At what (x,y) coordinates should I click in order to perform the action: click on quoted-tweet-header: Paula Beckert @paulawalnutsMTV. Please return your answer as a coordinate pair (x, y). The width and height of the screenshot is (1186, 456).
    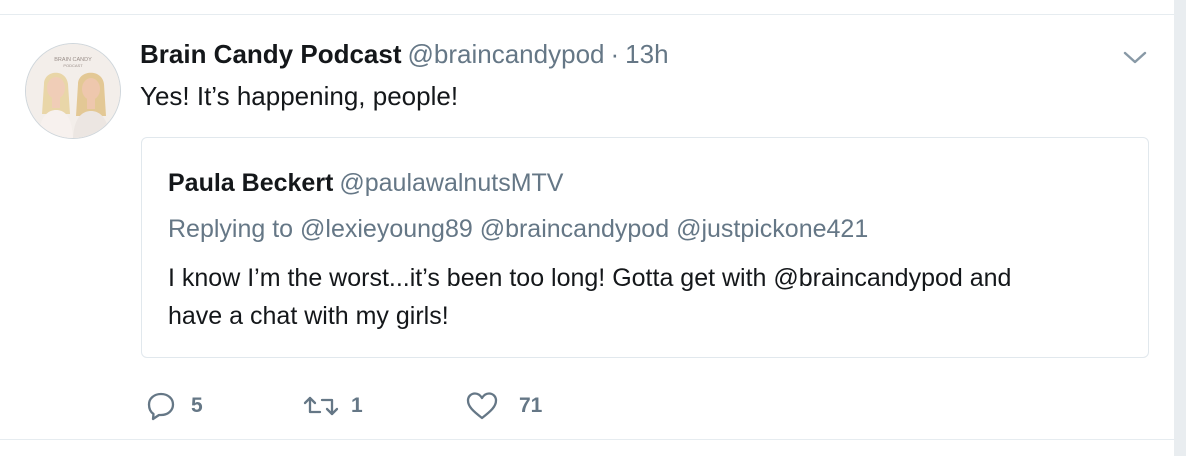
    Looking at the image, I should click on (365, 183).